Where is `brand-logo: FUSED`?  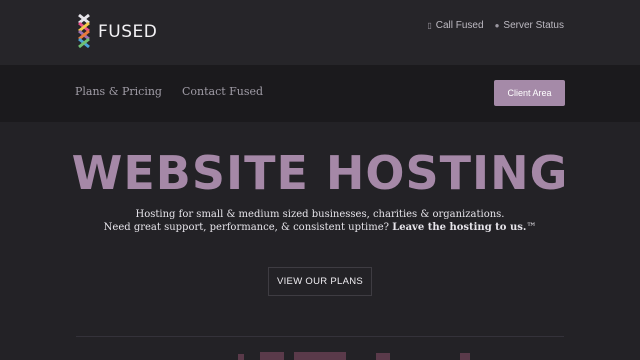 brand-logo: FUSED is located at coordinates (121, 32).